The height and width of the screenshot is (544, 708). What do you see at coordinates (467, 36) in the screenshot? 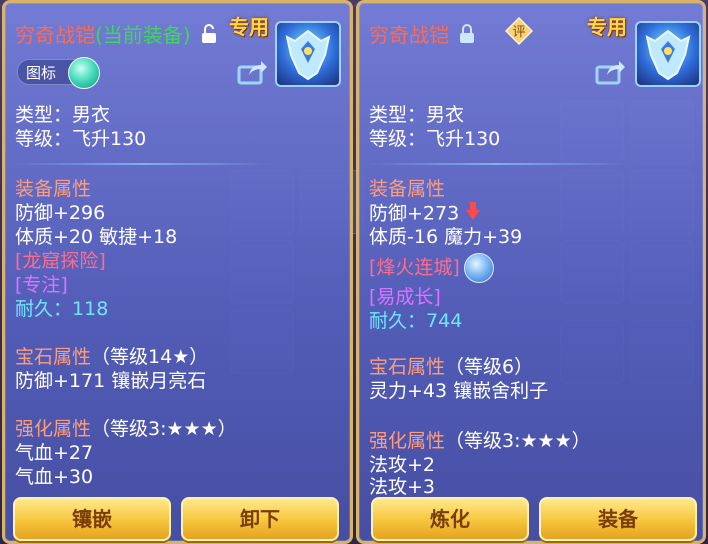
I see `lock-closed-icon` at bounding box center [467, 36].